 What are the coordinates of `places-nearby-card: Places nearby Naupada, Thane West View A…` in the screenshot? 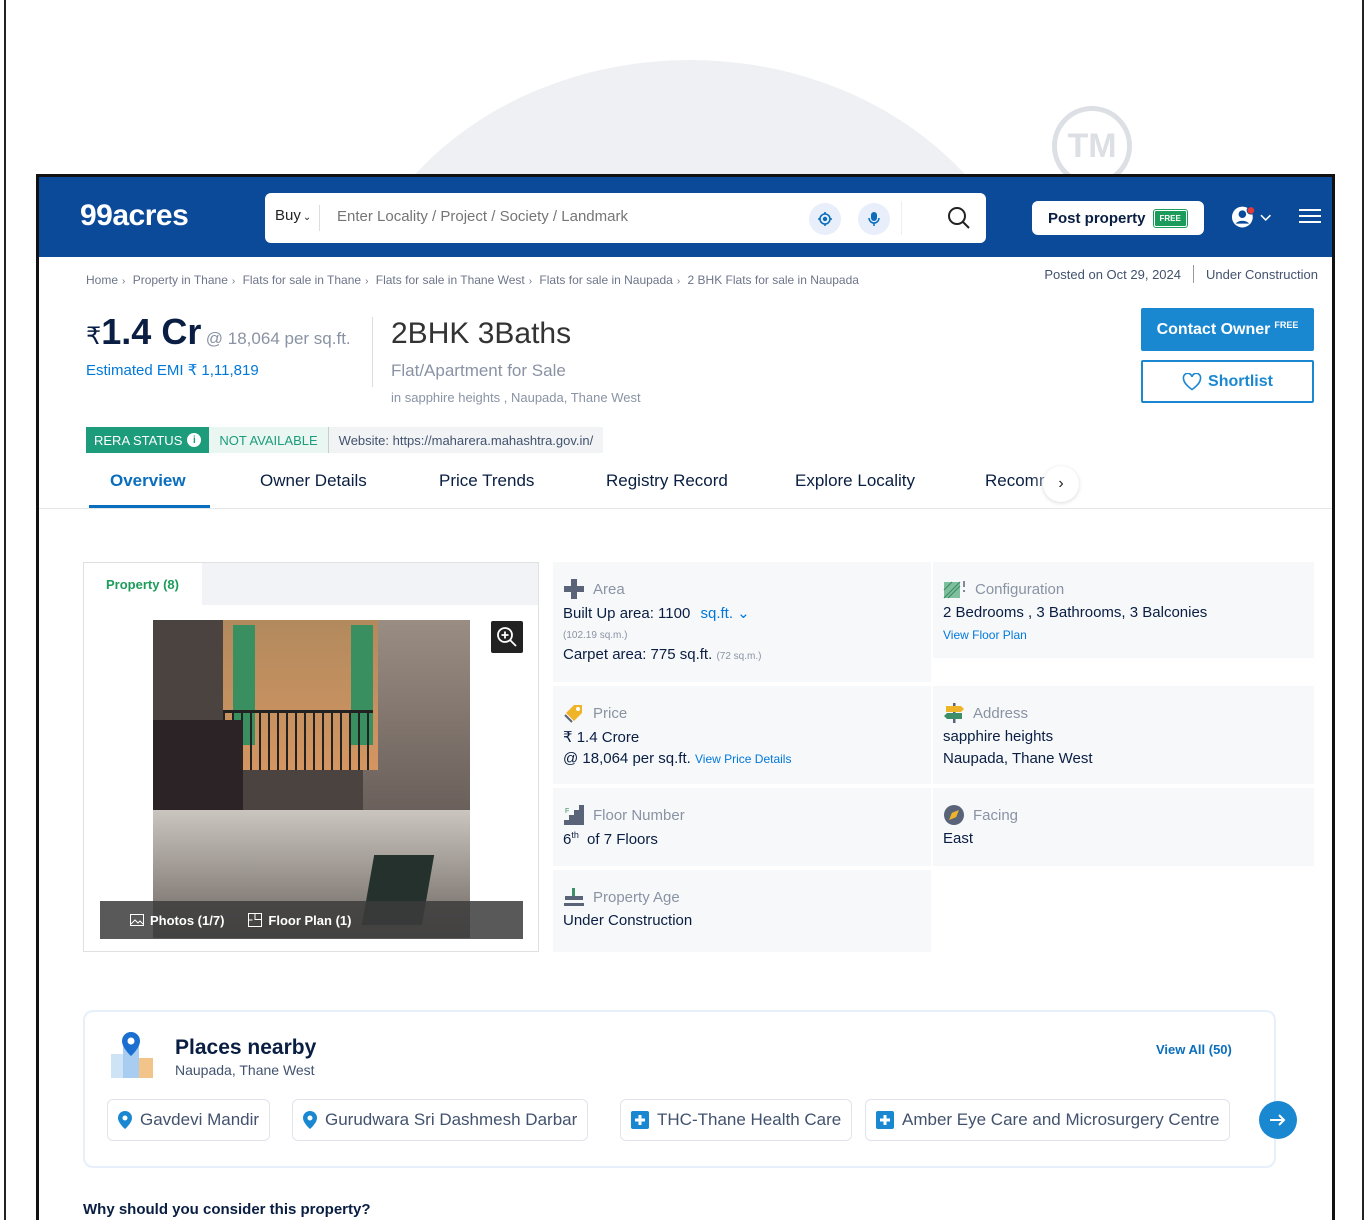 It's located at (690, 1089).